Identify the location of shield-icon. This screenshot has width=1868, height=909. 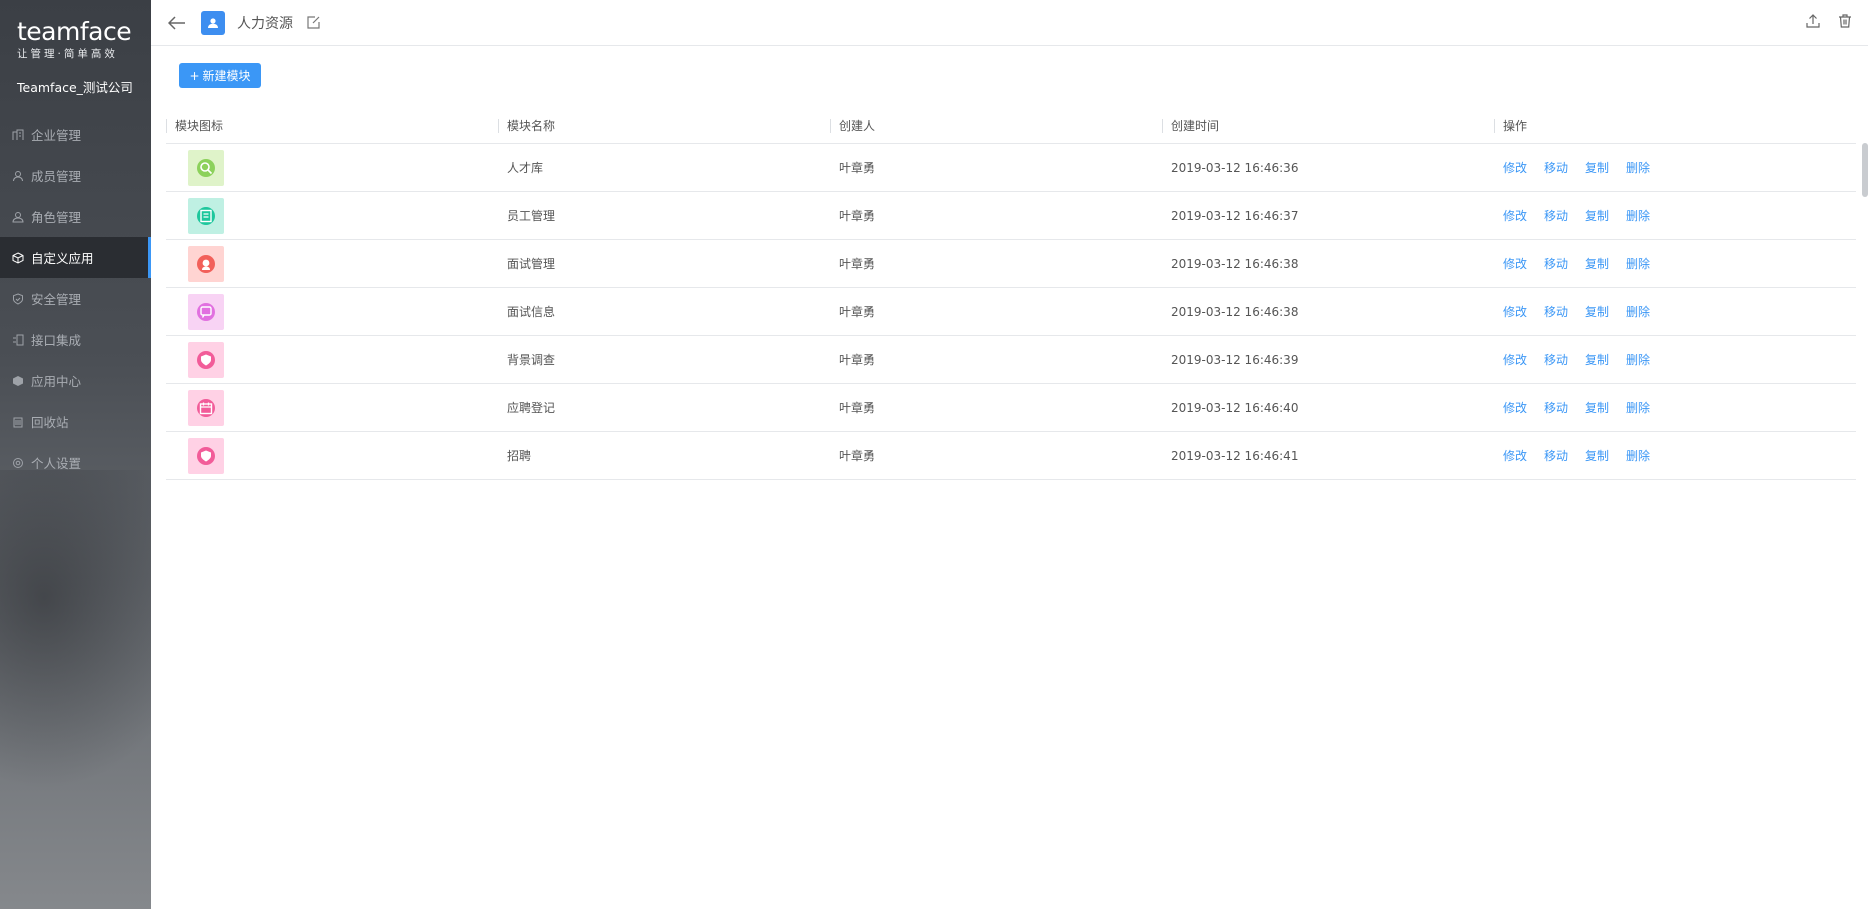
(18, 299).